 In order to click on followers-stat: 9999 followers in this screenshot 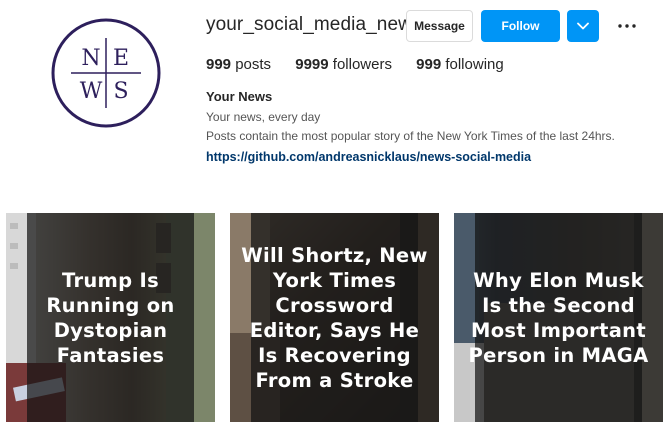, I will do `click(343, 64)`.